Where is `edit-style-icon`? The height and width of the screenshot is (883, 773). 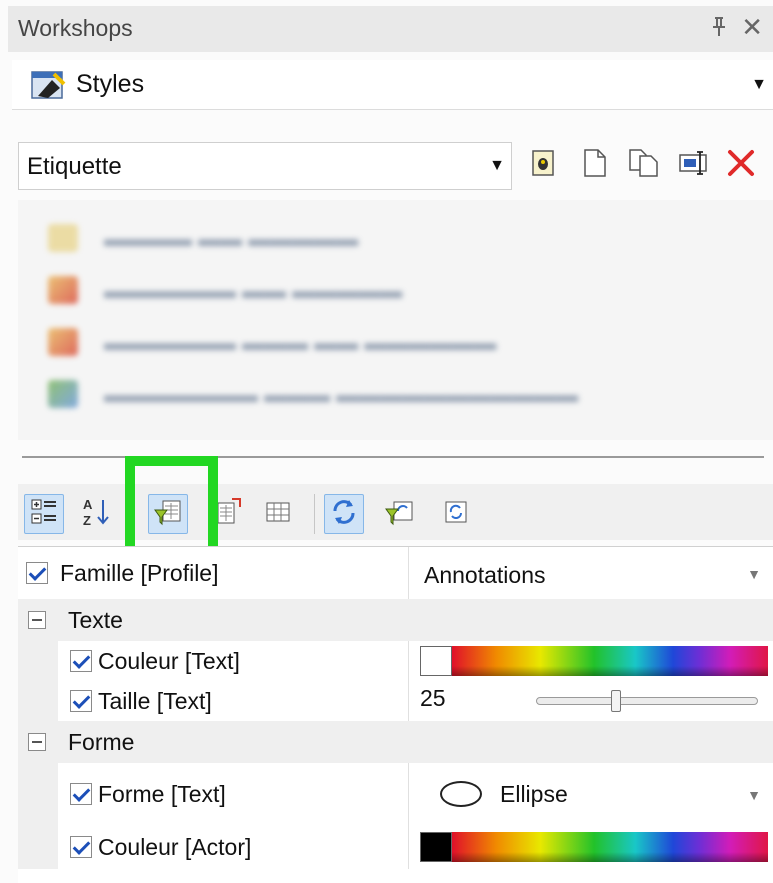
edit-style-icon is located at coordinates (543, 165).